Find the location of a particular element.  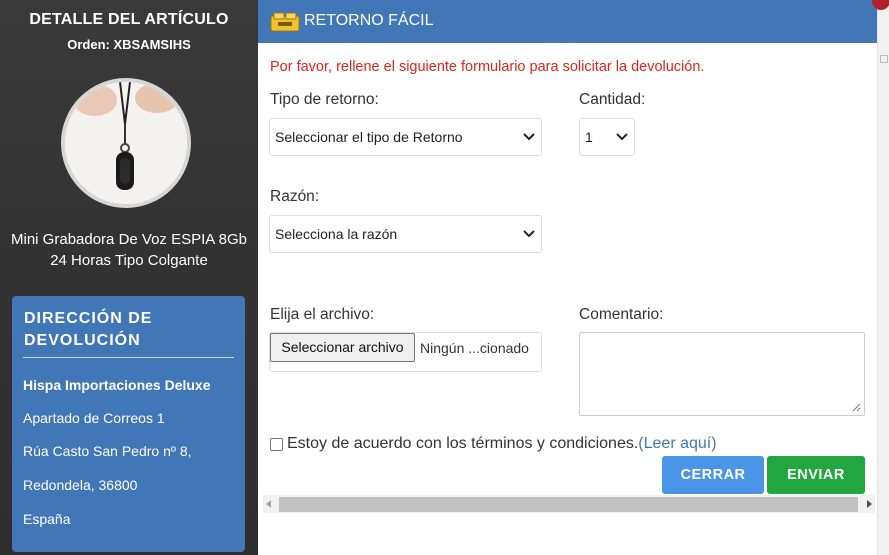

terms-checkbox is located at coordinates (276, 444).